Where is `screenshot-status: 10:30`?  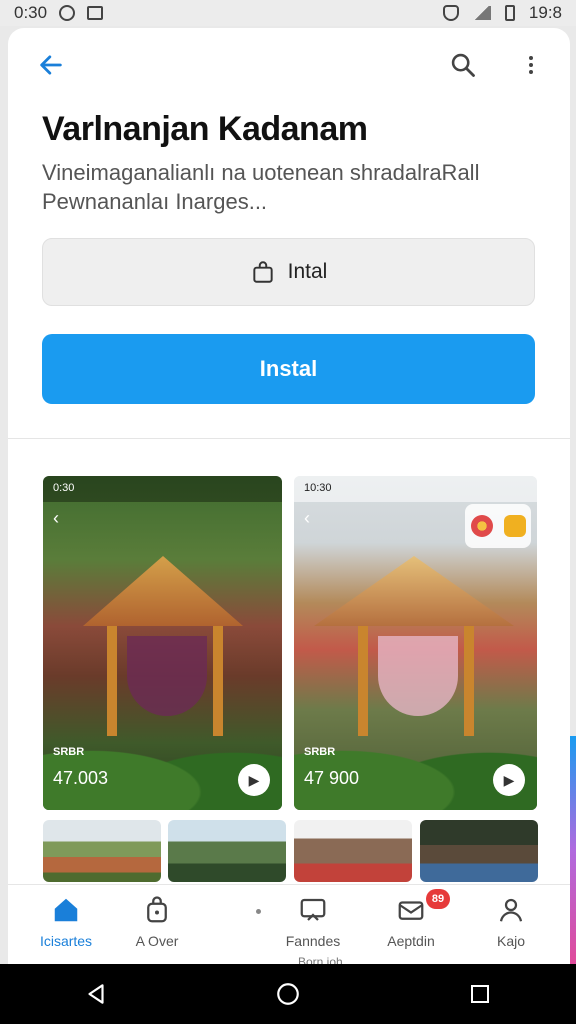 screenshot-status: 10:30 is located at coordinates (415, 489).